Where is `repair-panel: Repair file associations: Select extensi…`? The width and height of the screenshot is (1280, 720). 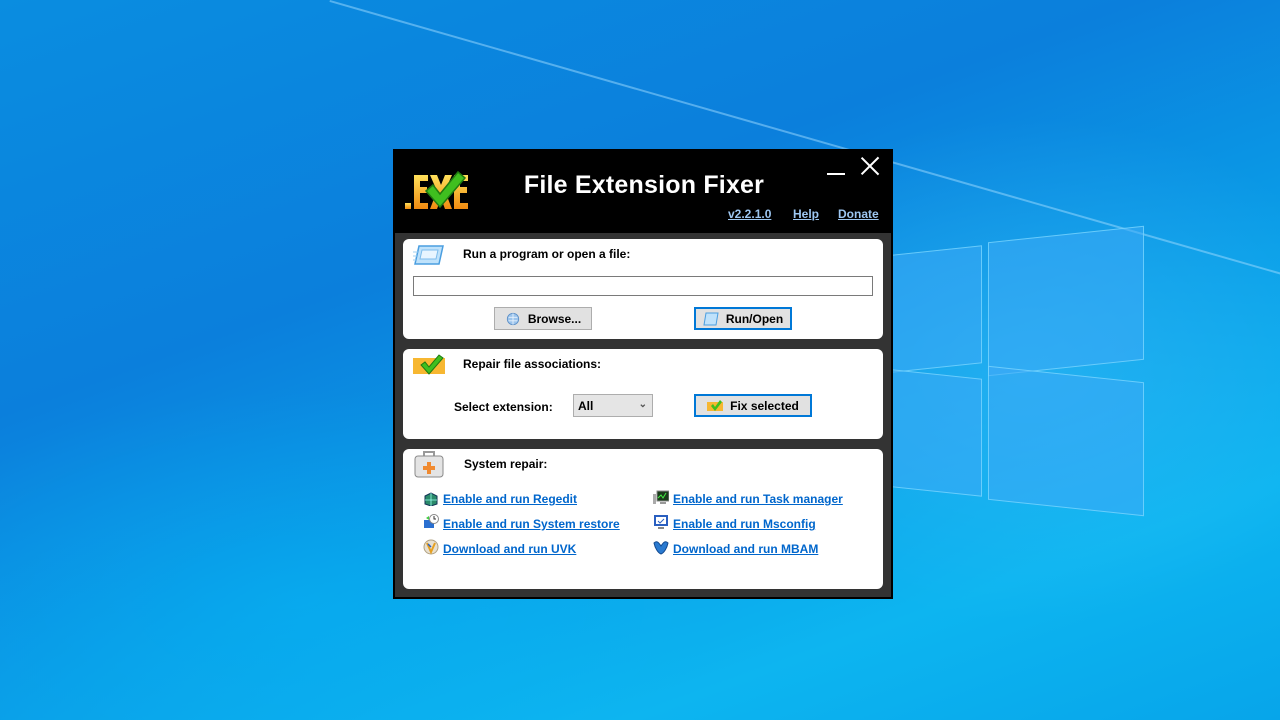 repair-panel: Repair file associations: Select extensi… is located at coordinates (643, 394).